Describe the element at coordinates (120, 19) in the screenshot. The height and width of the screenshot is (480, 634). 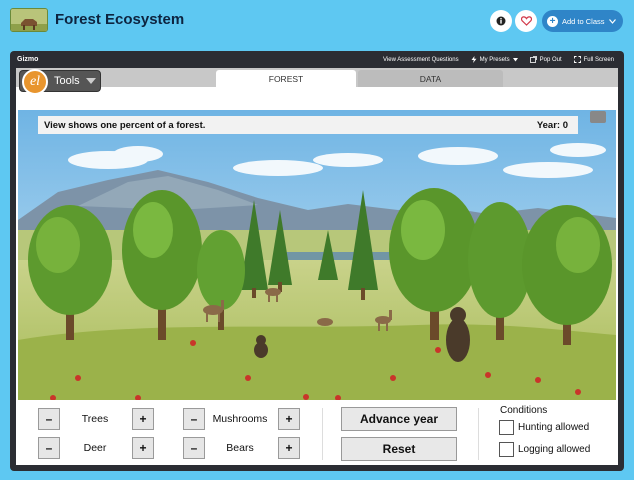
I see `page-title: Forest Ecosystem` at that location.